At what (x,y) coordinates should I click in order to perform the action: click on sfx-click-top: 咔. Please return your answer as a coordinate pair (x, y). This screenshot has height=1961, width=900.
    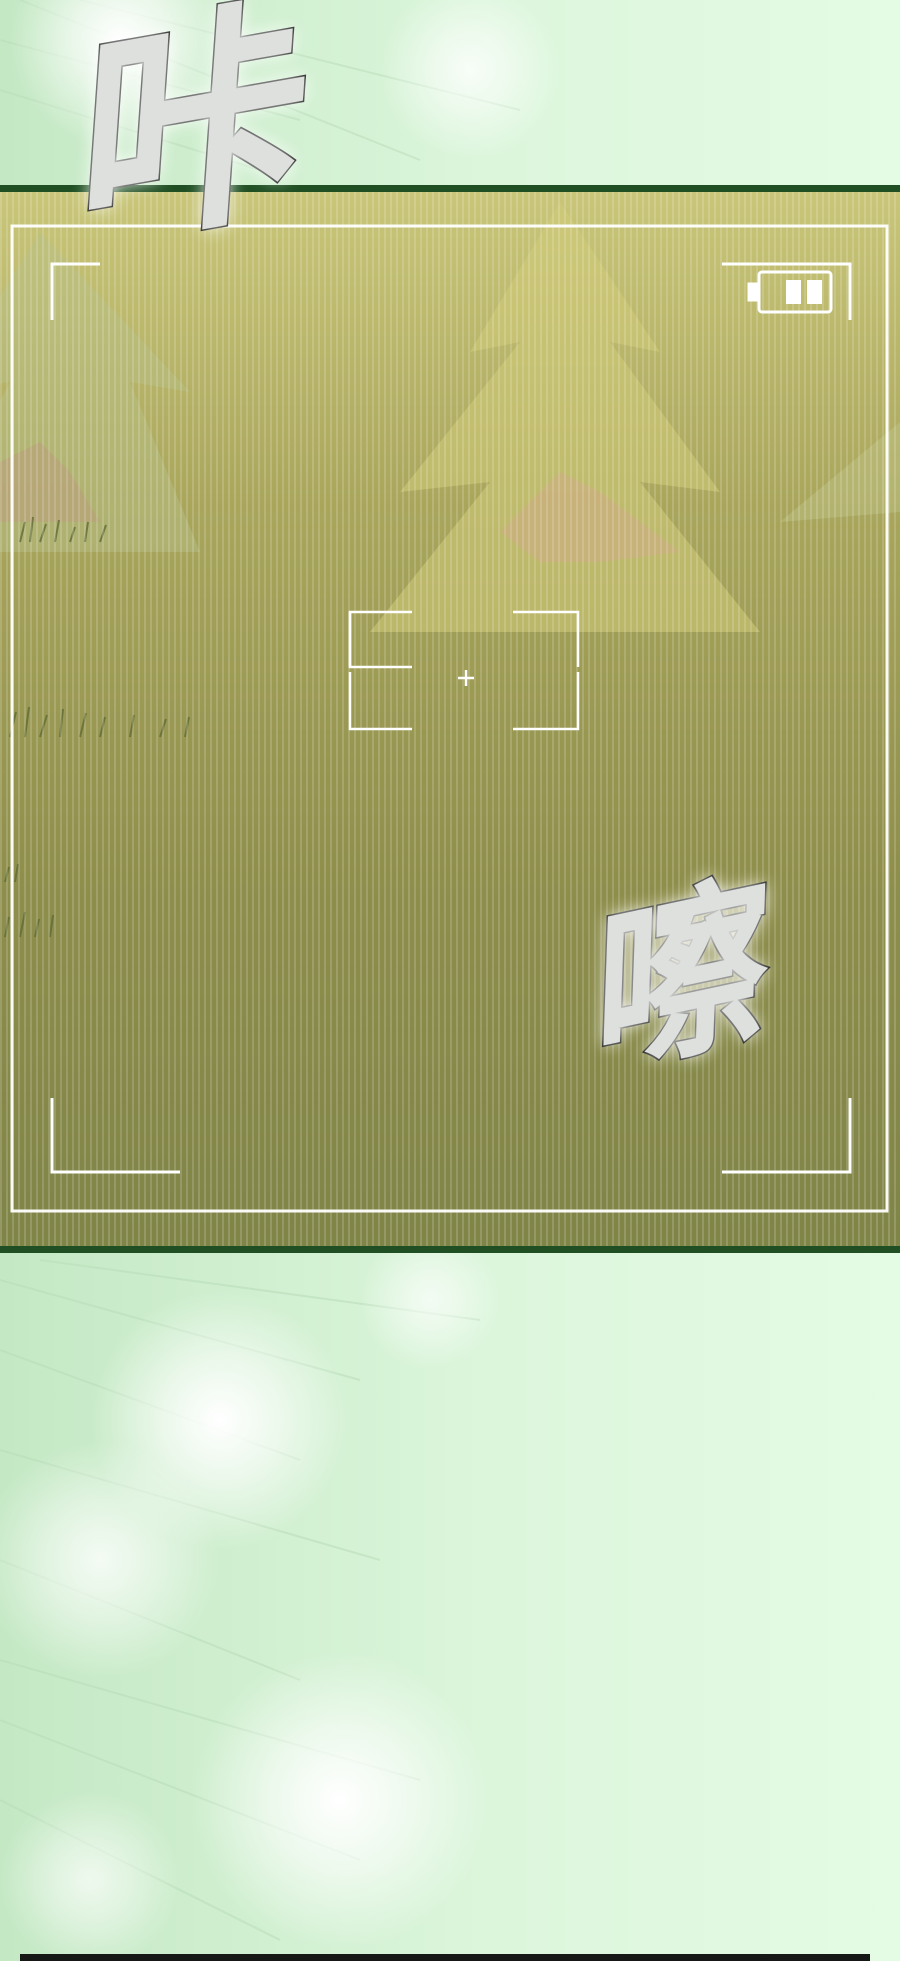
    Looking at the image, I should click on (193, 144).